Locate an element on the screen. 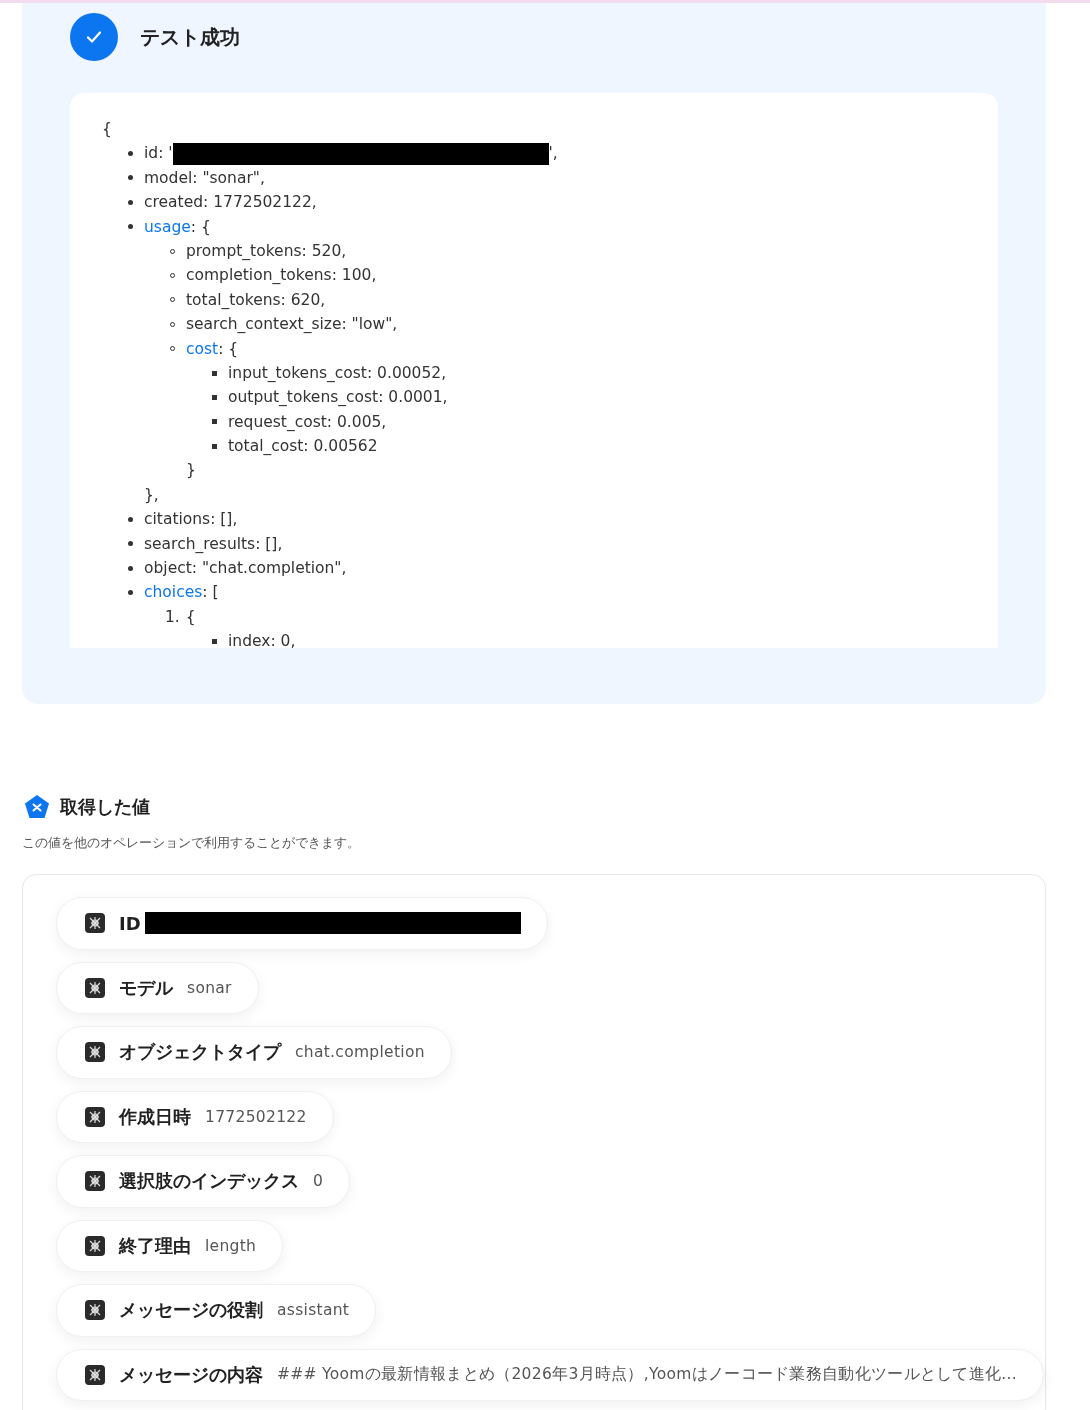 This screenshot has height=1410, width=1090. object-key: cost is located at coordinates (202, 348).